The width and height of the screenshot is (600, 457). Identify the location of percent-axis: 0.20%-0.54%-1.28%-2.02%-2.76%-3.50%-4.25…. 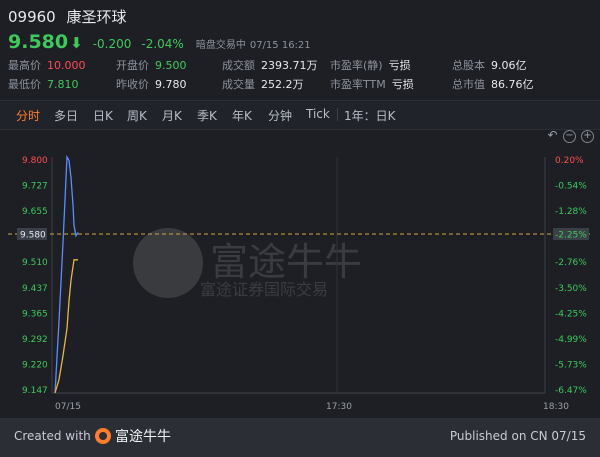
(571, 276).